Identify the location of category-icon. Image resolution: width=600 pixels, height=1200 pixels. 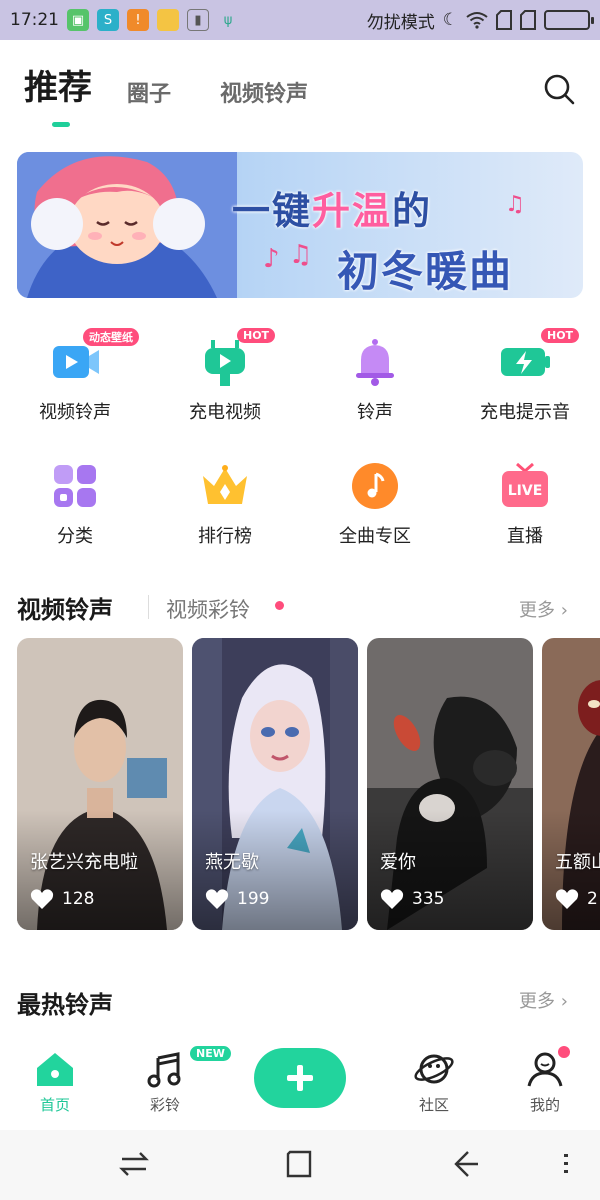
(75, 486).